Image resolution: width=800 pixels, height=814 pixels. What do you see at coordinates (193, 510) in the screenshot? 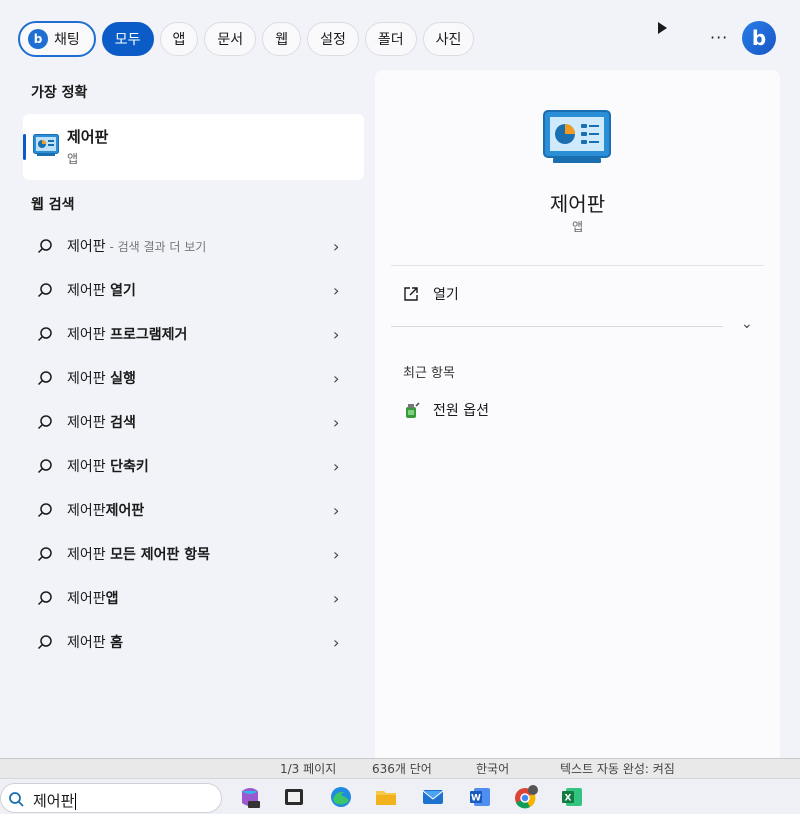
I see `web-search-item: 제어판제어판 ›` at bounding box center [193, 510].